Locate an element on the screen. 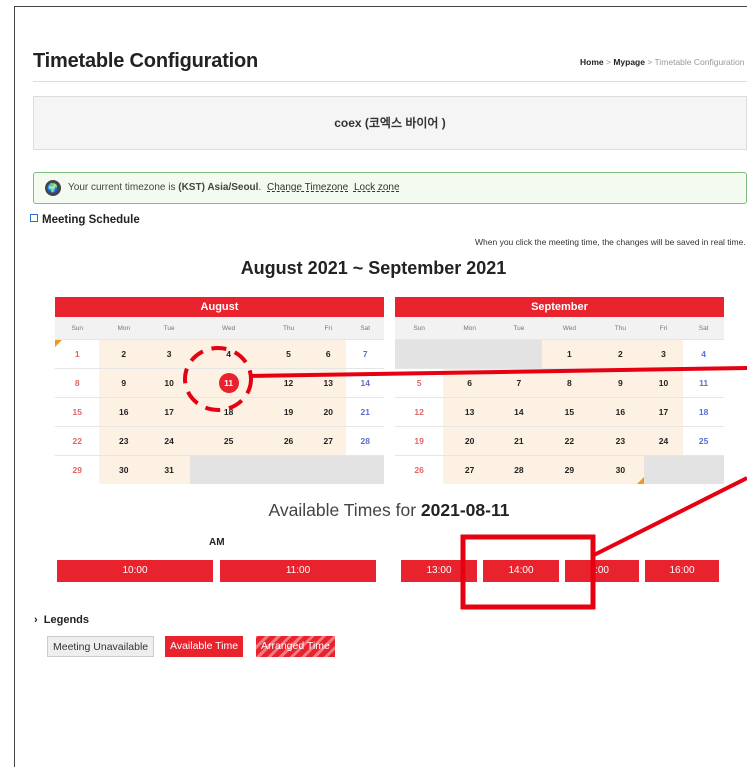  day-number: 1 is located at coordinates (77, 354).